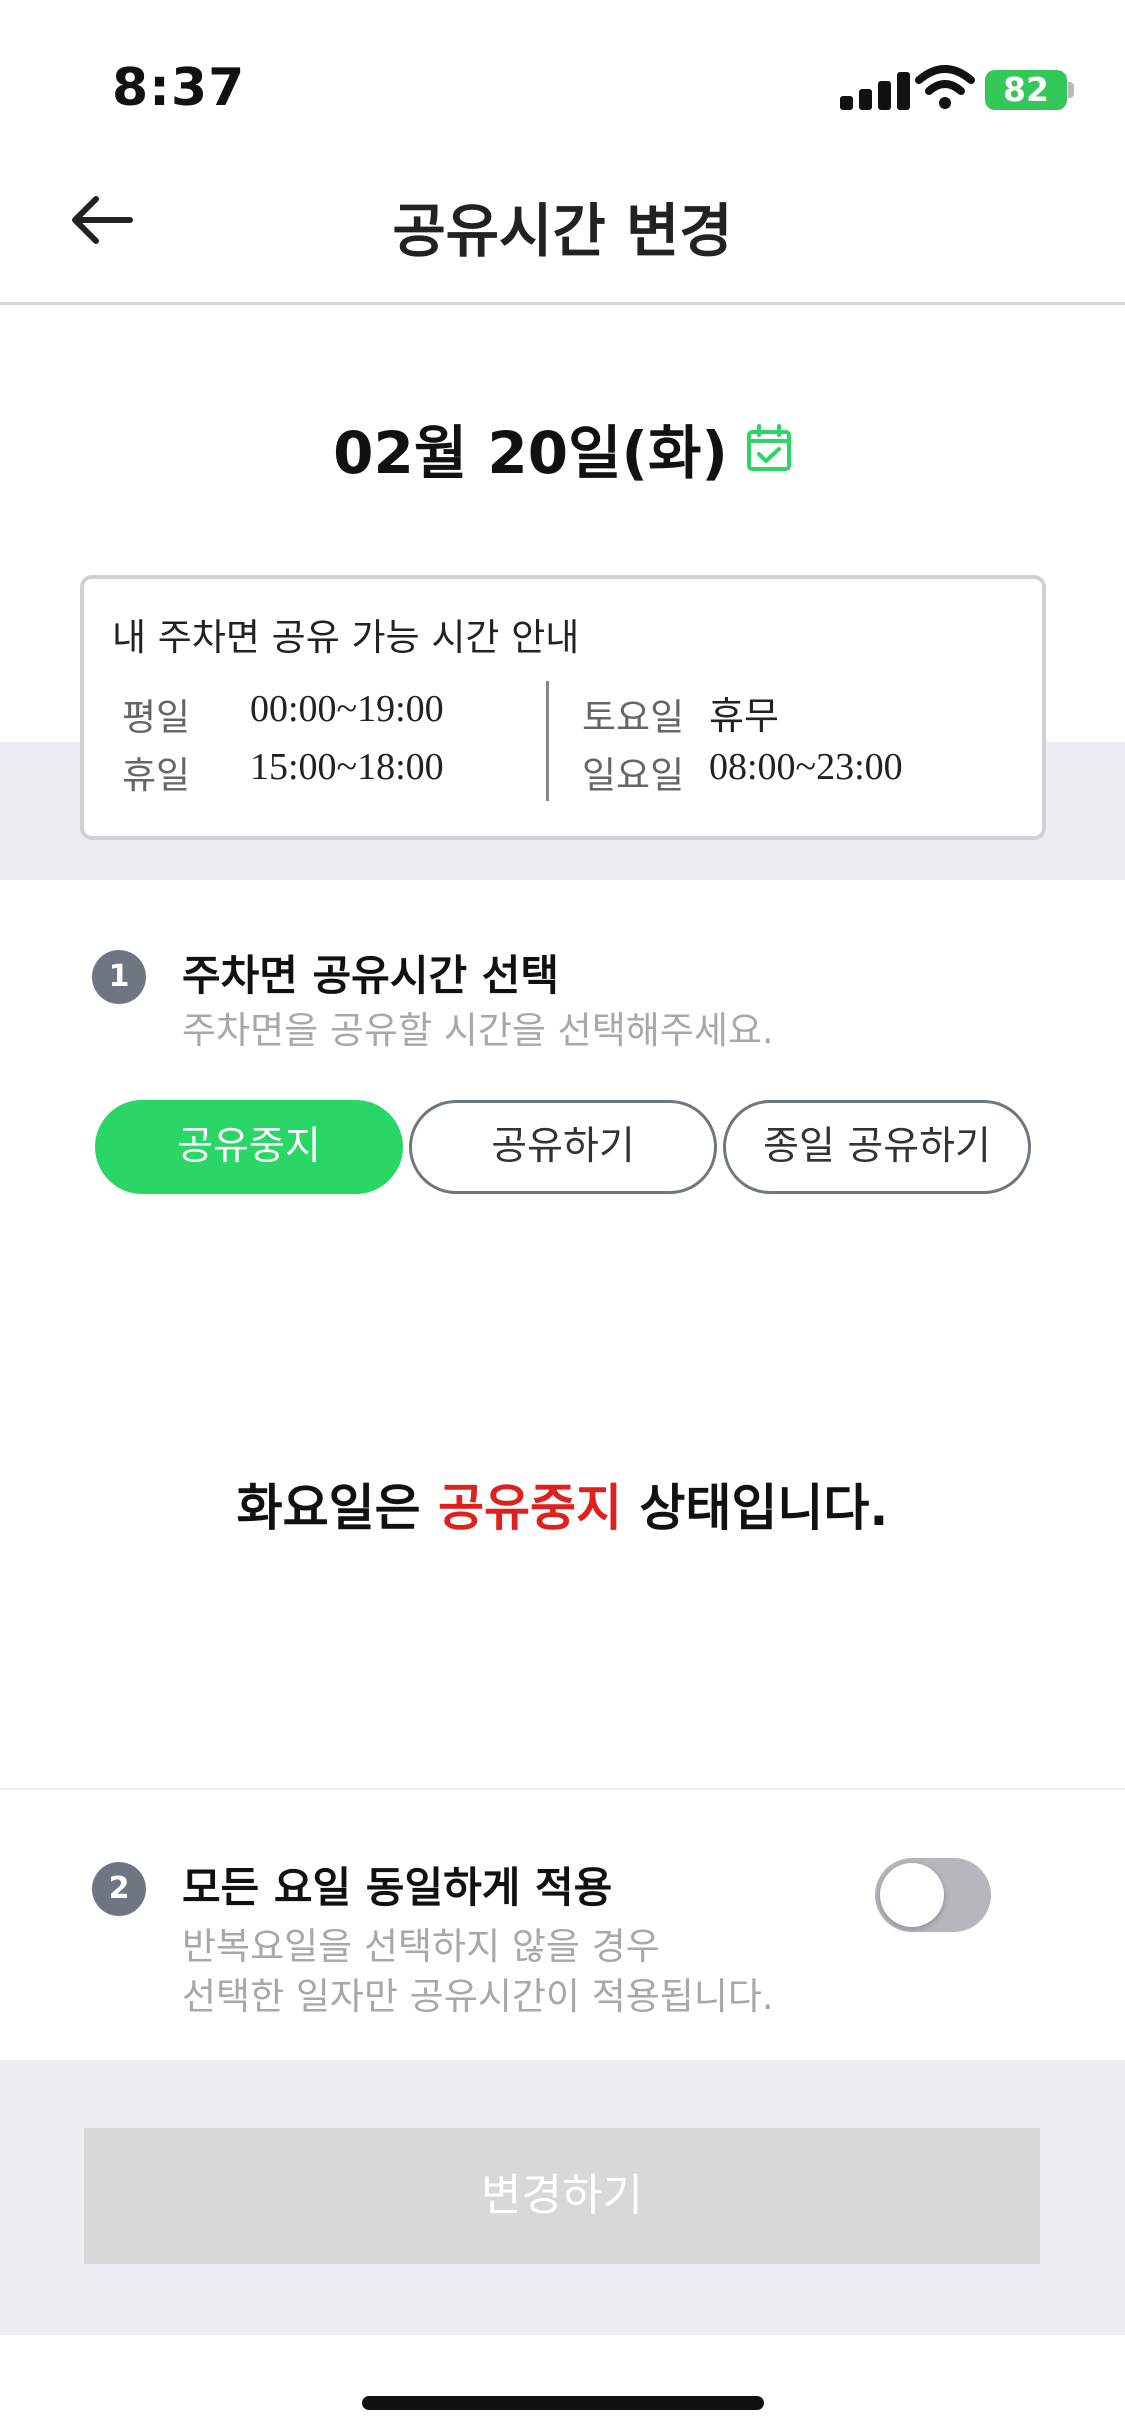 The width and height of the screenshot is (1125, 2436). I want to click on info-card-title: 내 주차면 공유 가능 시간 안내, so click(346, 637).